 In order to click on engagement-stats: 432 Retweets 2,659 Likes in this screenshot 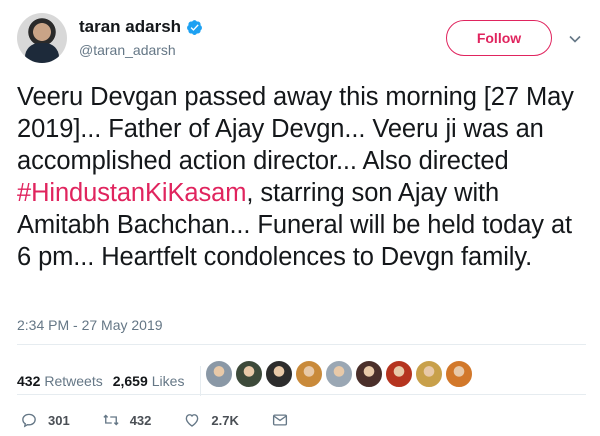, I will do `click(114, 381)`.